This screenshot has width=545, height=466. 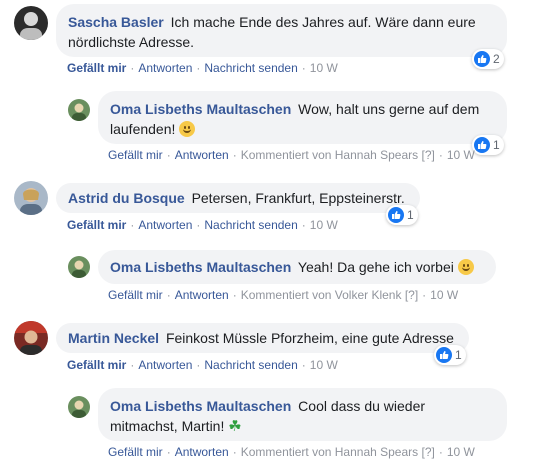 I want to click on commented-by: Kommentiert von Volker Klenk, so click(x=321, y=295).